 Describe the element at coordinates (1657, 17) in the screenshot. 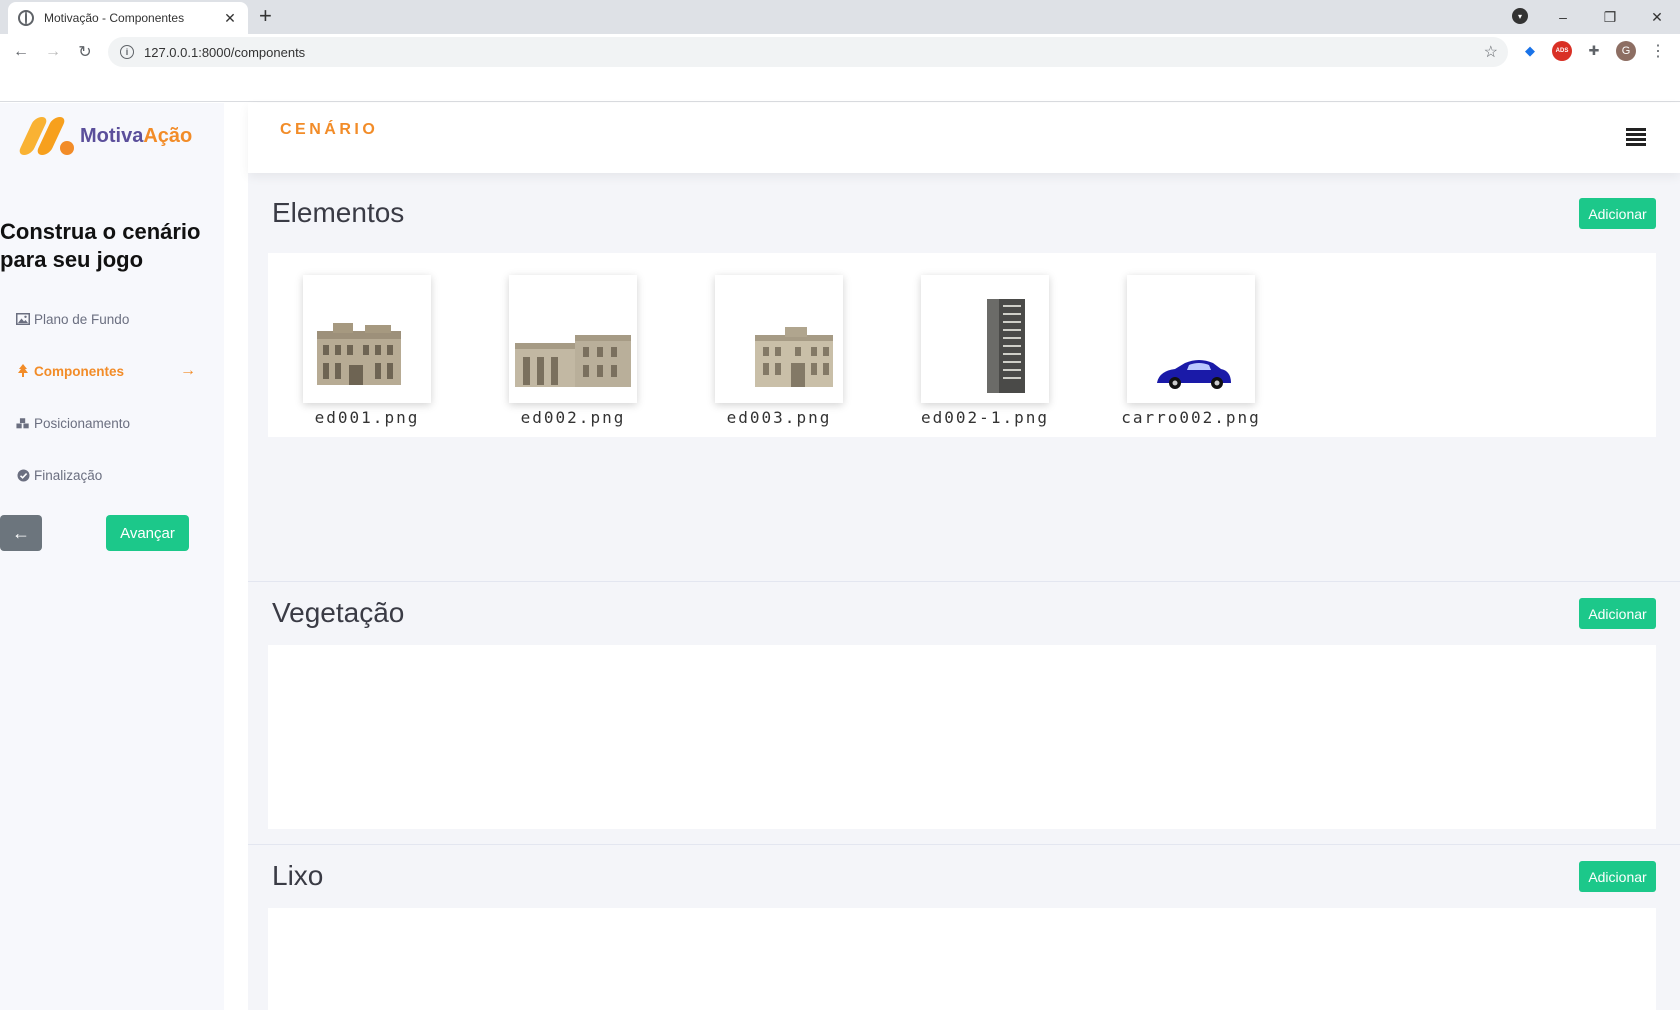

I see `close-window-button: ✕` at that location.